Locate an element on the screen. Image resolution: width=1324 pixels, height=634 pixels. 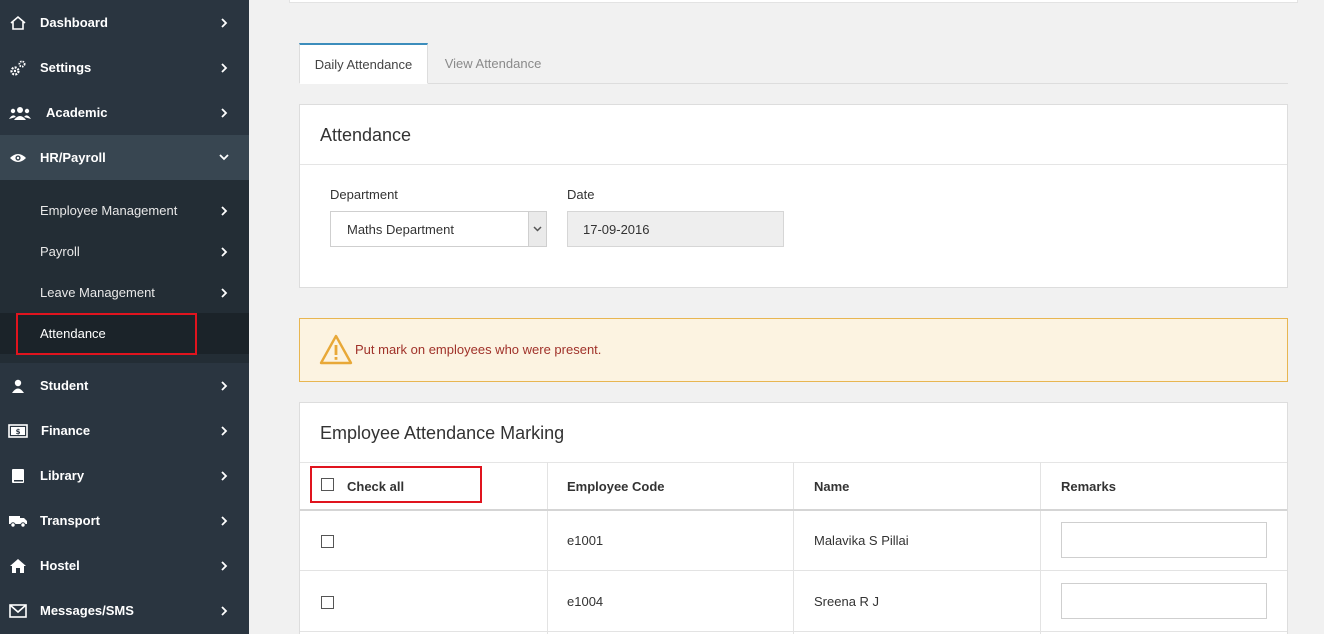
tab-daily-attendance: Daily Attendance is located at coordinates (363, 63).